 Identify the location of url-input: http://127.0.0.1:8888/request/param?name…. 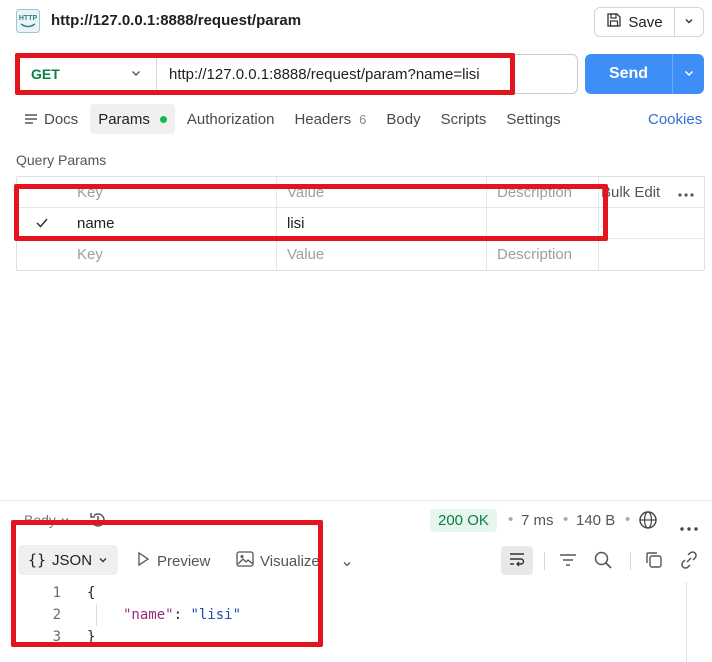
(318, 74).